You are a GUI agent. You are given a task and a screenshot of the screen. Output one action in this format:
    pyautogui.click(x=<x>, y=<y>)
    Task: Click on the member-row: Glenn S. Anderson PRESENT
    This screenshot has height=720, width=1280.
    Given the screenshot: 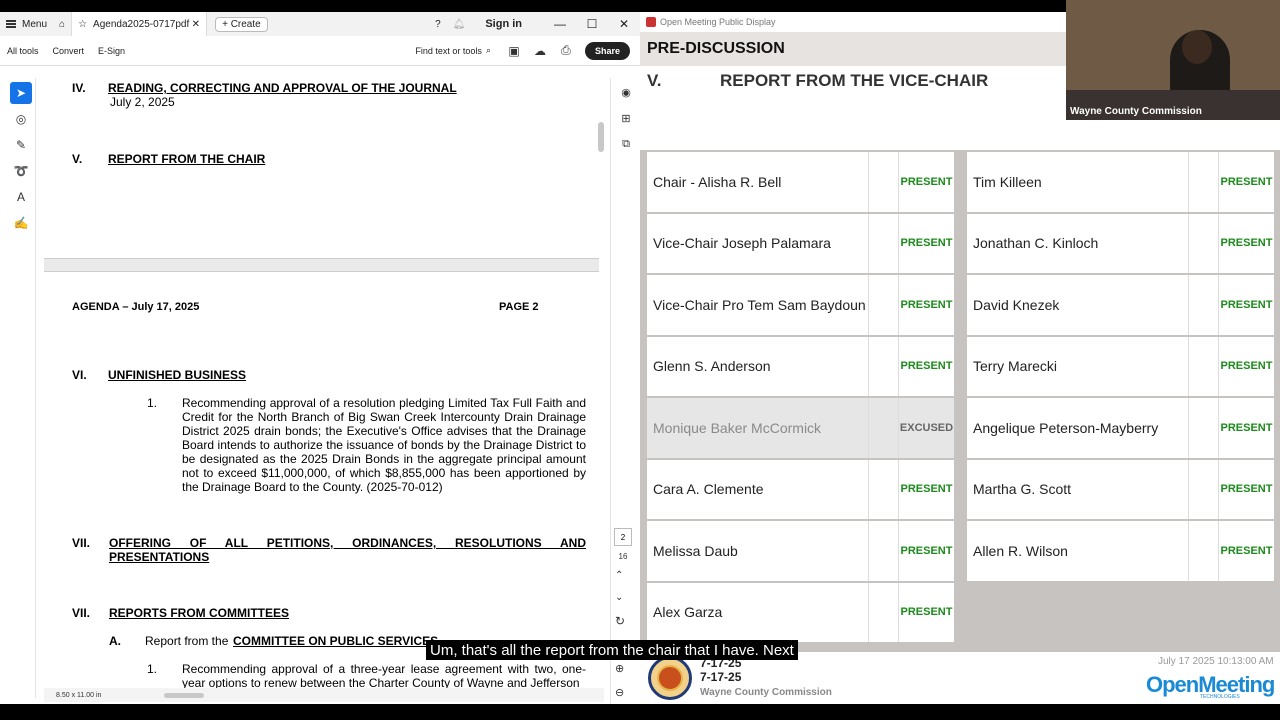 What is the action you would take?
    pyautogui.click(x=800, y=367)
    